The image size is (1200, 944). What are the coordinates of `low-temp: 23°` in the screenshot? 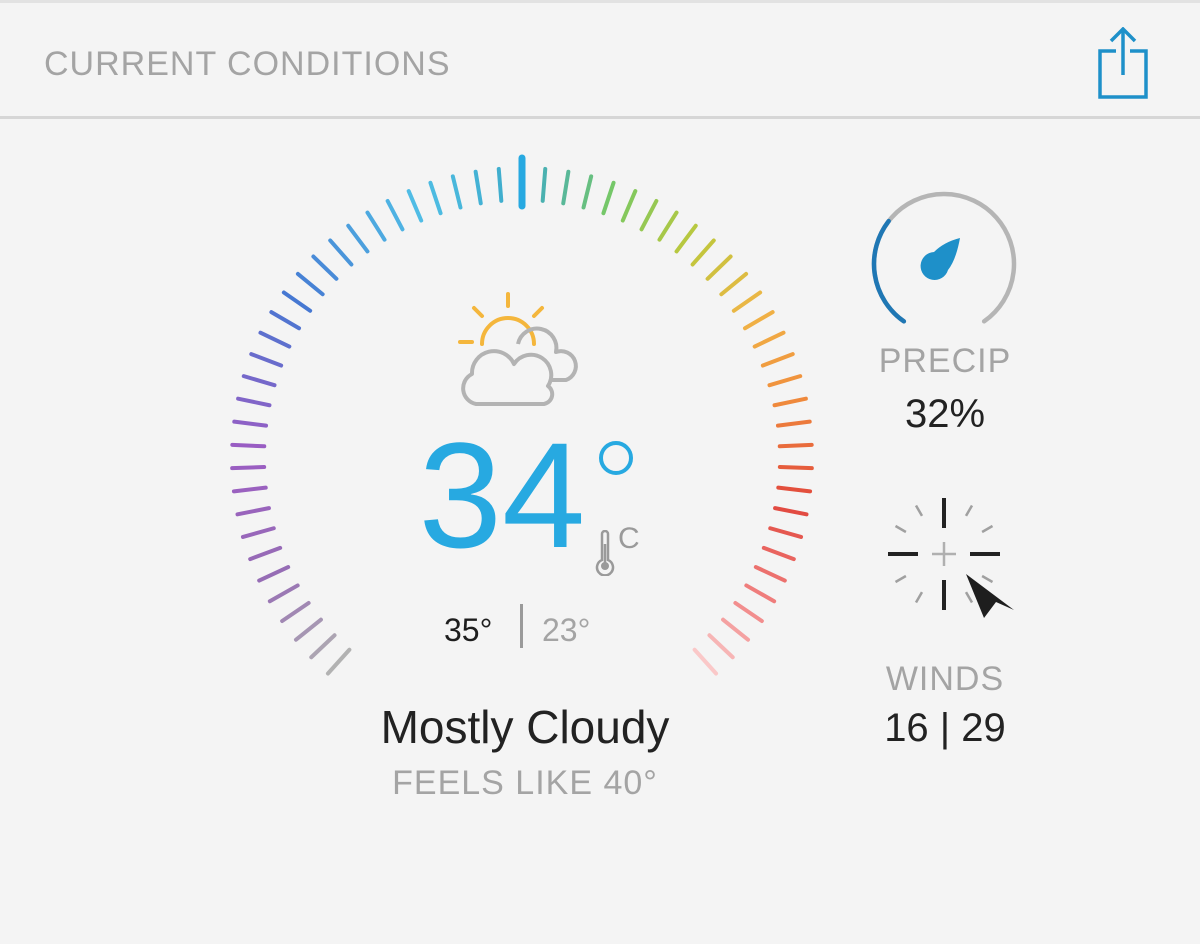 It's located at (566, 630).